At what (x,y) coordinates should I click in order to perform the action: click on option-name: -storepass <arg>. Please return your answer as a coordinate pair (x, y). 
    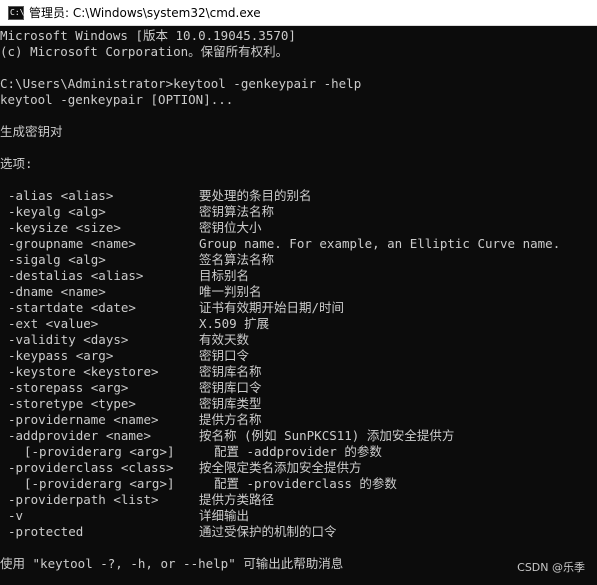
    Looking at the image, I should click on (68, 387).